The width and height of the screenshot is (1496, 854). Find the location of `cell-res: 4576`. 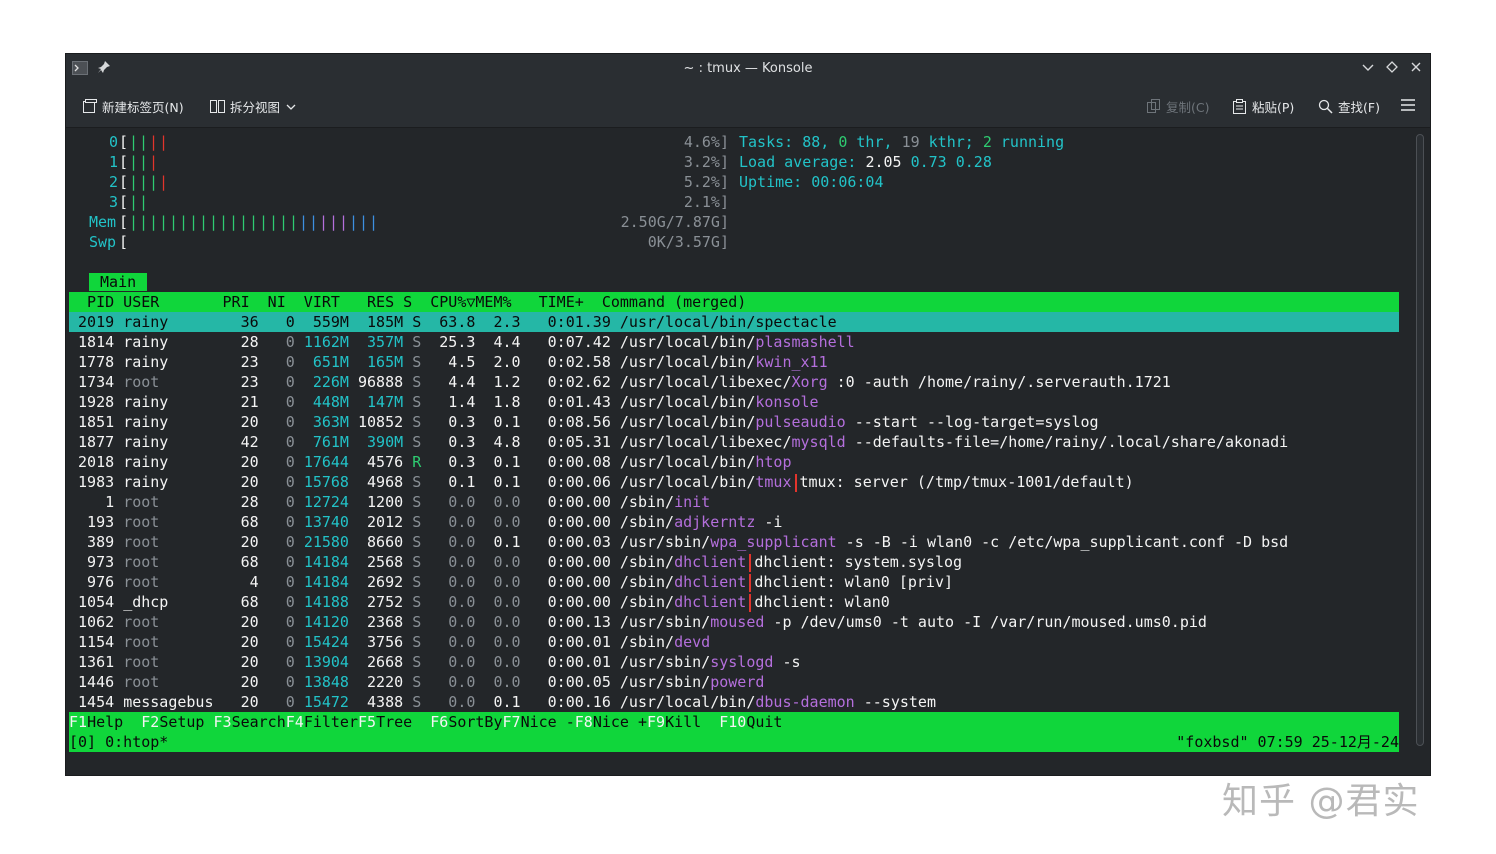

cell-res: 4576 is located at coordinates (385, 462).